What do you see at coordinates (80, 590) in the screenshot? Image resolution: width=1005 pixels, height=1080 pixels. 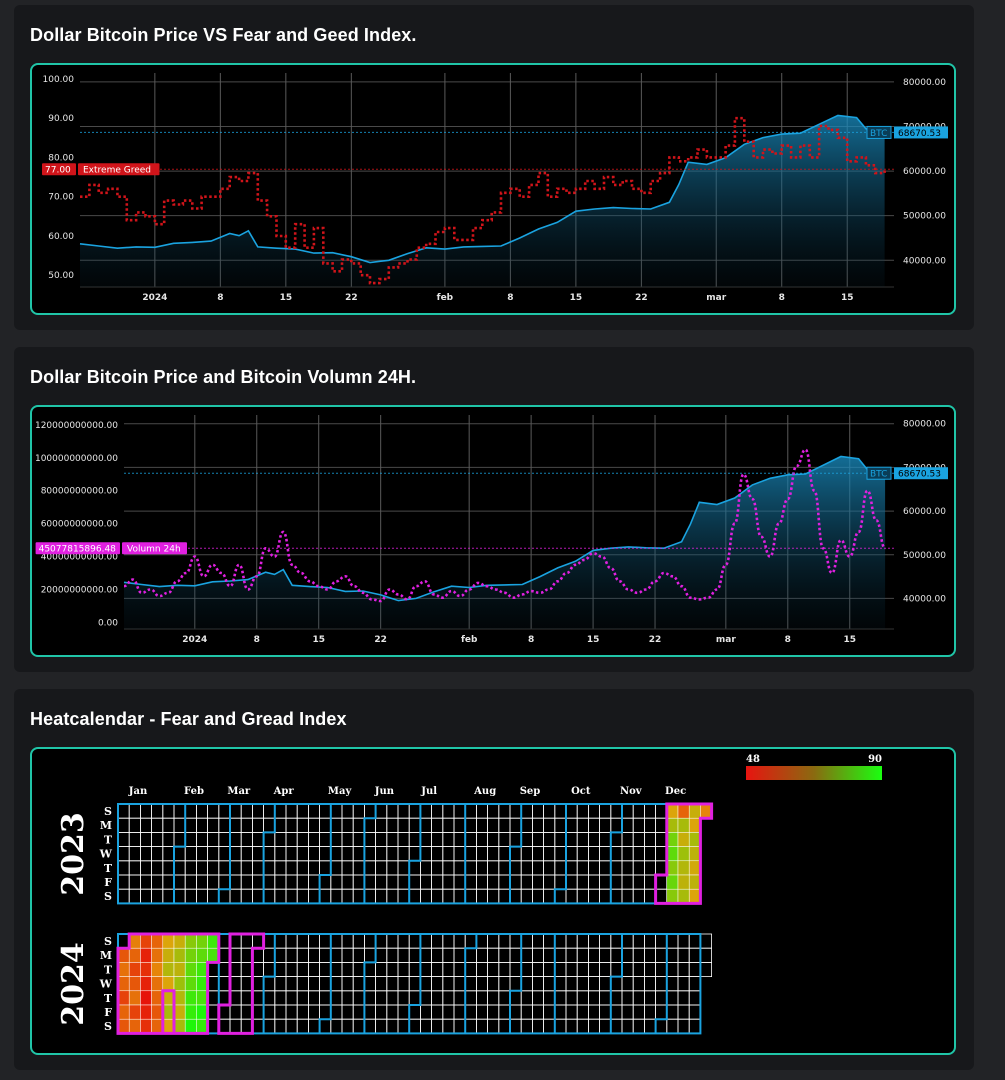 I see `y-left-tick-label: 20000000000.00` at bounding box center [80, 590].